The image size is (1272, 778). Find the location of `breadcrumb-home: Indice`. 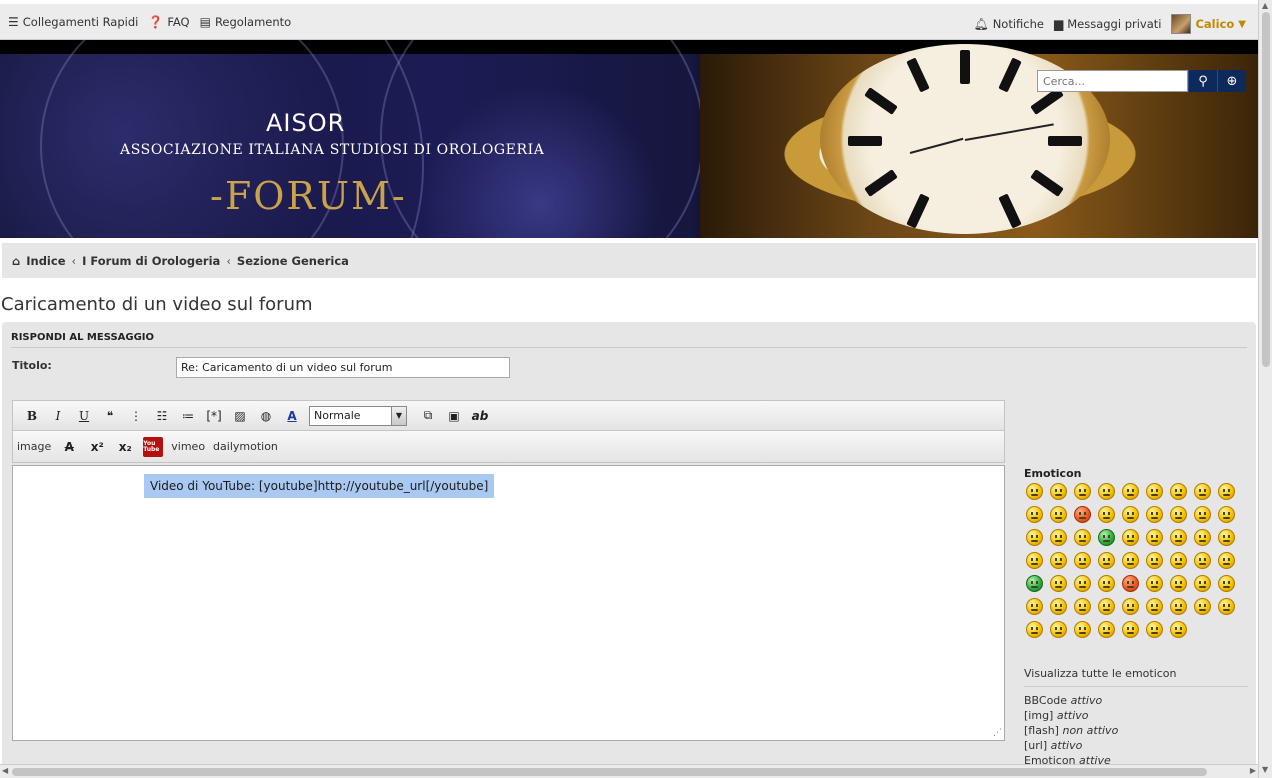

breadcrumb-home: Indice is located at coordinates (45, 261).